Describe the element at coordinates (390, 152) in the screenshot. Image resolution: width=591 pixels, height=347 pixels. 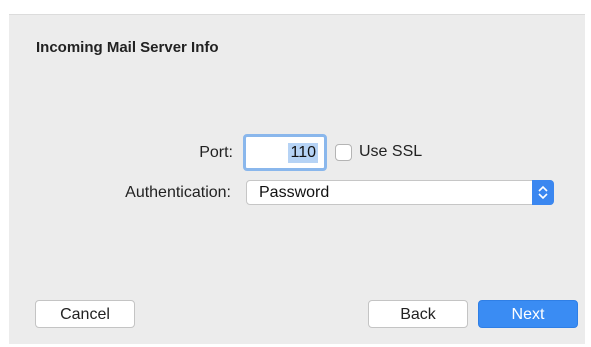
I see `use-ssl-label: Use SSL` at that location.